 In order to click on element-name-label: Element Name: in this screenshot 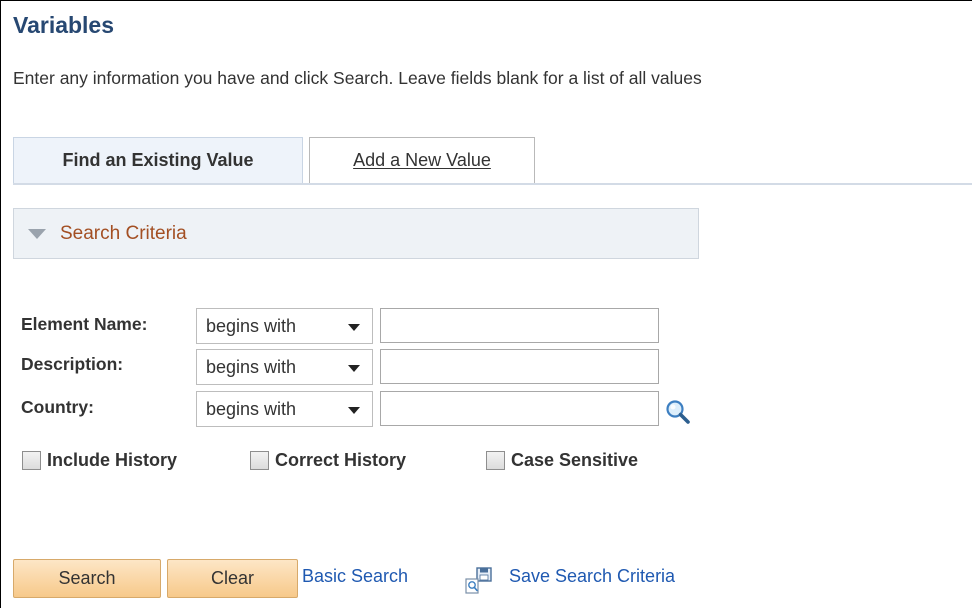, I will do `click(84, 324)`.